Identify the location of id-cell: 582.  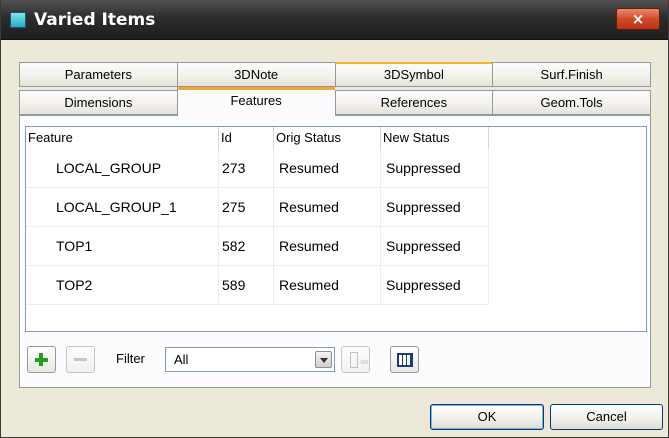
(246, 246).